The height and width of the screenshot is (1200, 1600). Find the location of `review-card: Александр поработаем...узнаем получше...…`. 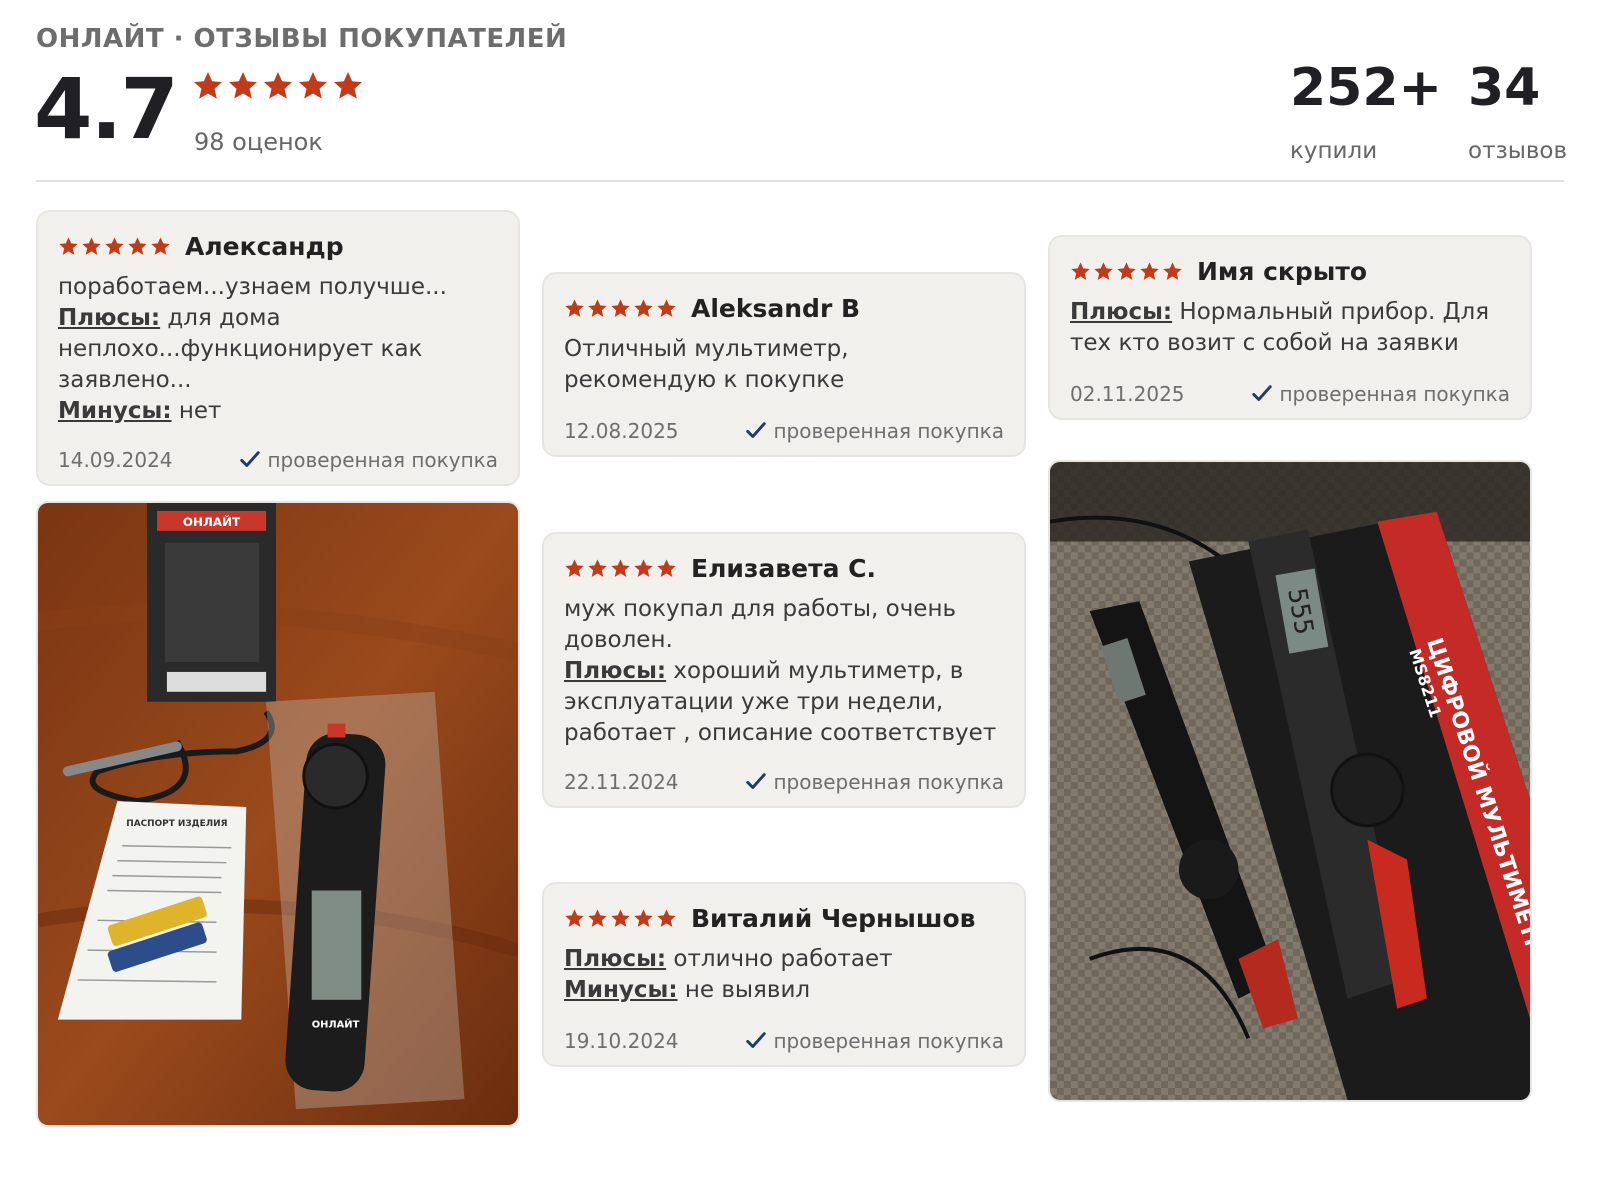

review-card: Александр поработаем...узнаем получше...… is located at coordinates (278, 348).